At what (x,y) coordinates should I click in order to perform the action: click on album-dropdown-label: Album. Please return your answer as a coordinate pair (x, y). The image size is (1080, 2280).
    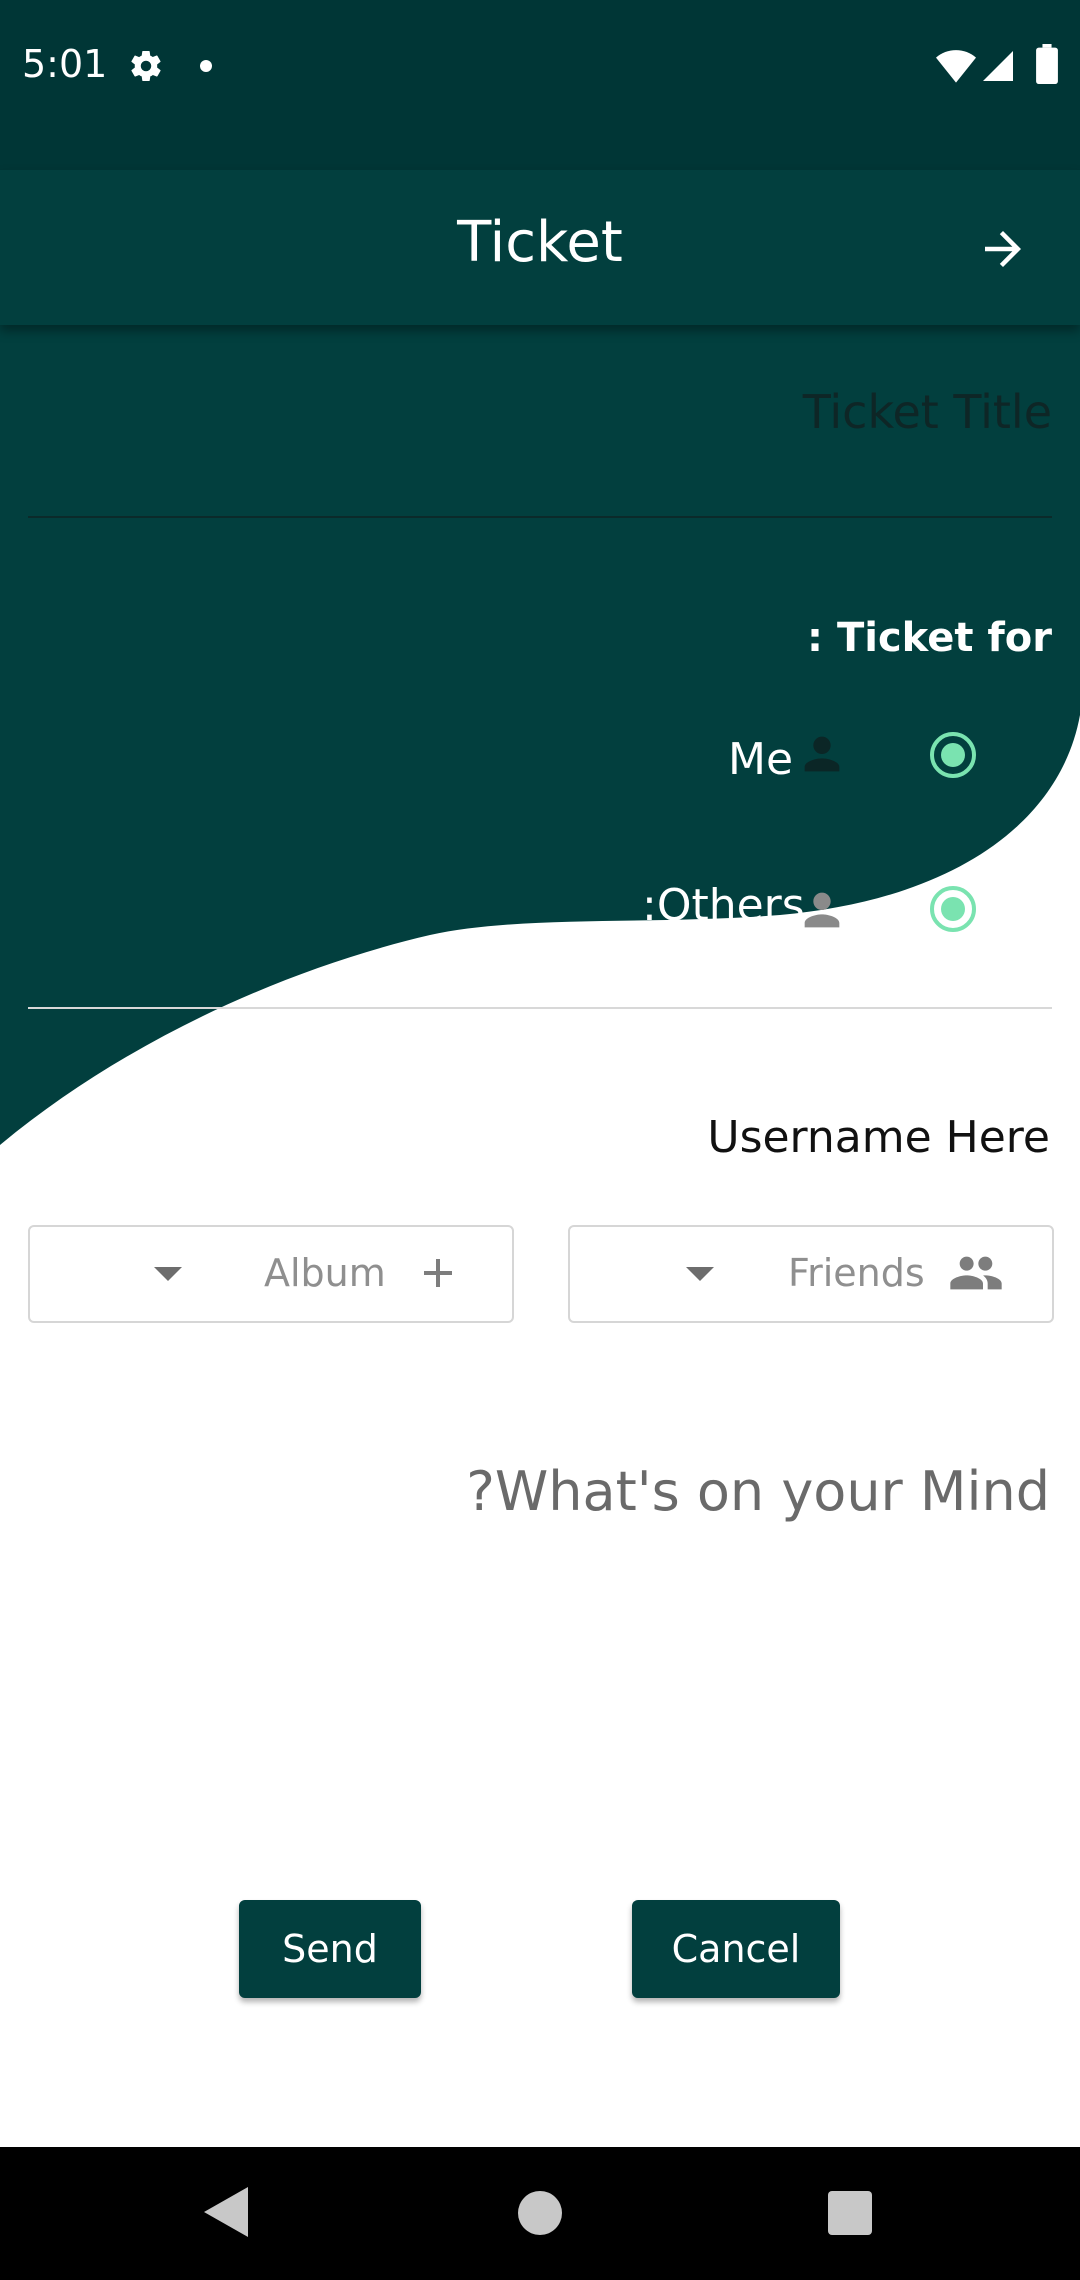
    Looking at the image, I should click on (325, 1273).